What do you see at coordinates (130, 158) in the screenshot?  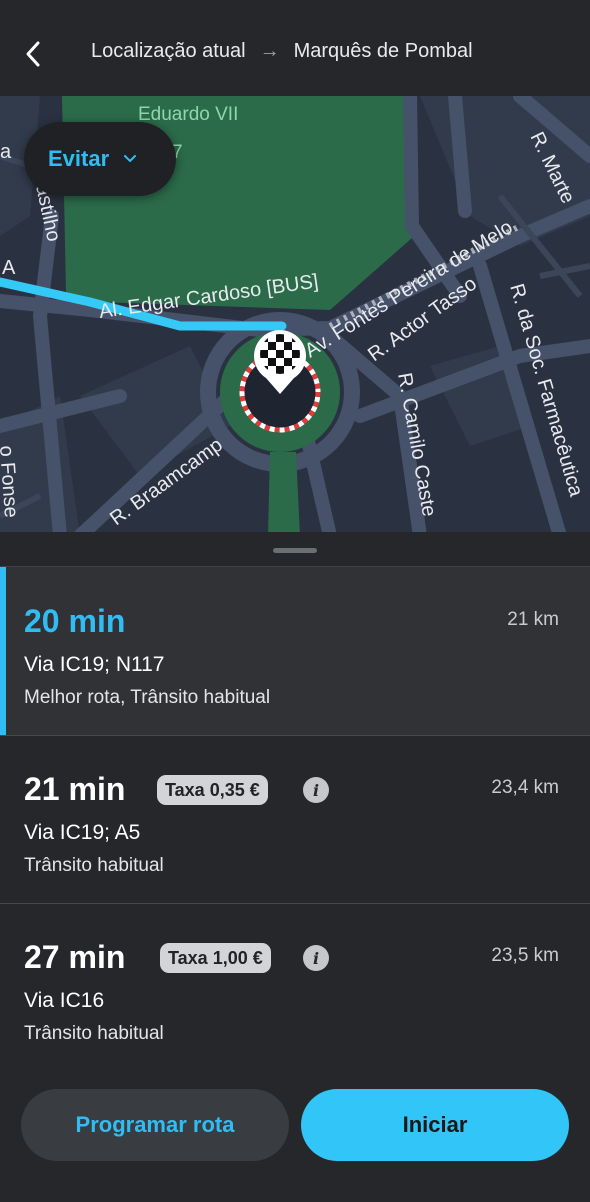 I see `chevron-down-icon` at bounding box center [130, 158].